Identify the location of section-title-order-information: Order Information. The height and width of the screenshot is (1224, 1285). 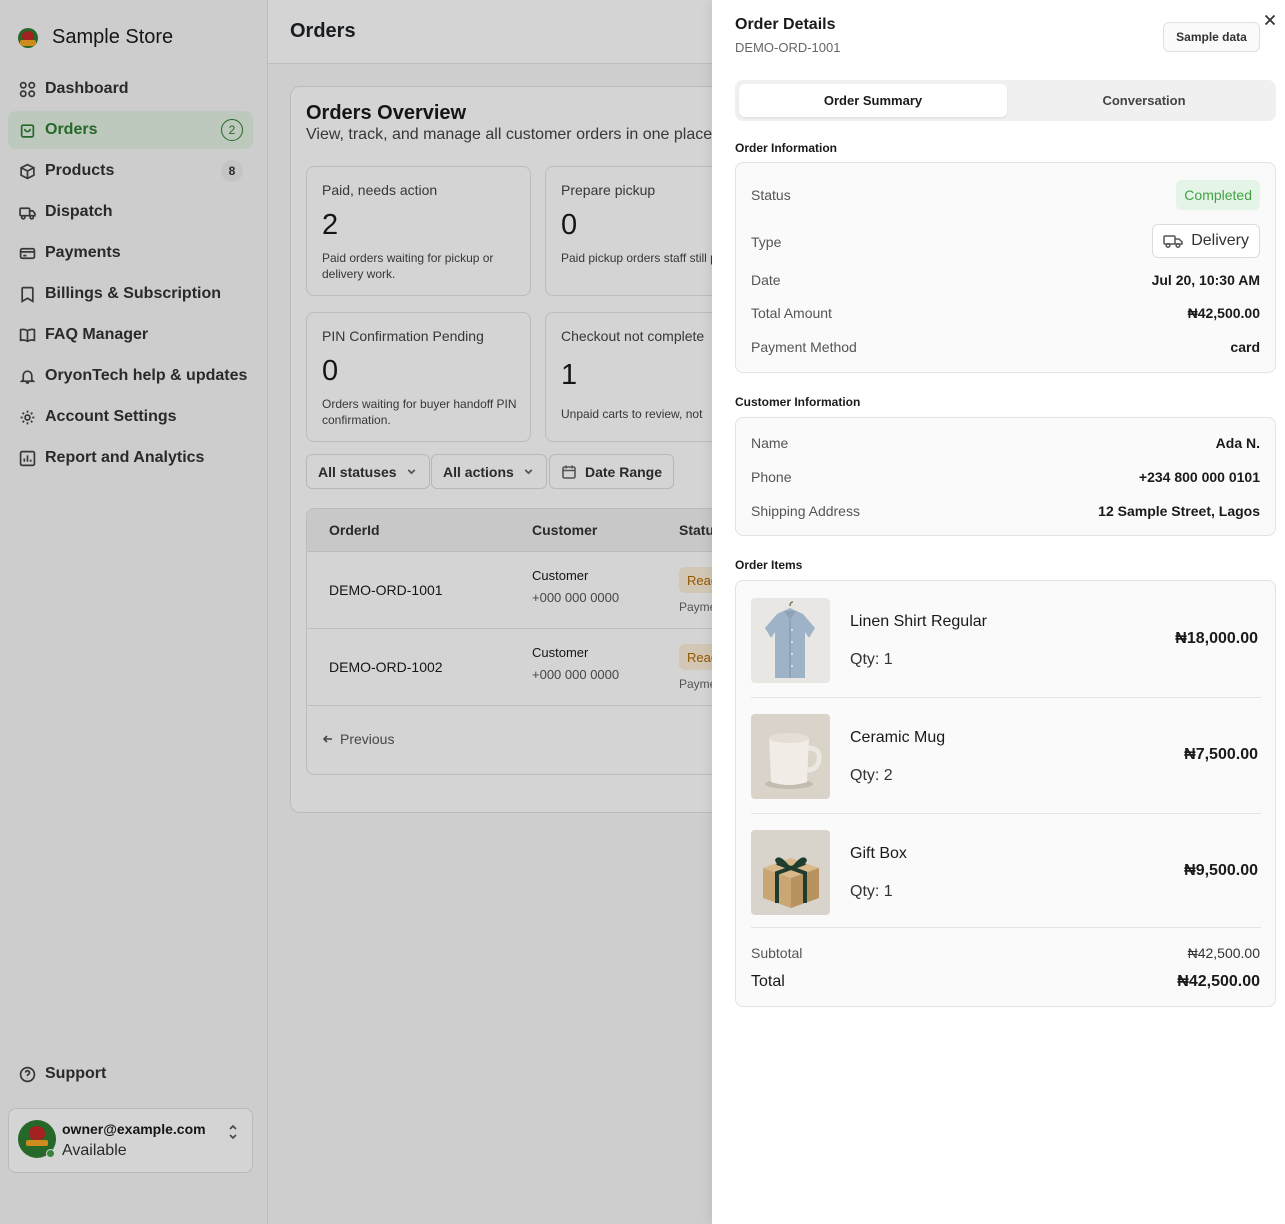
(786, 148).